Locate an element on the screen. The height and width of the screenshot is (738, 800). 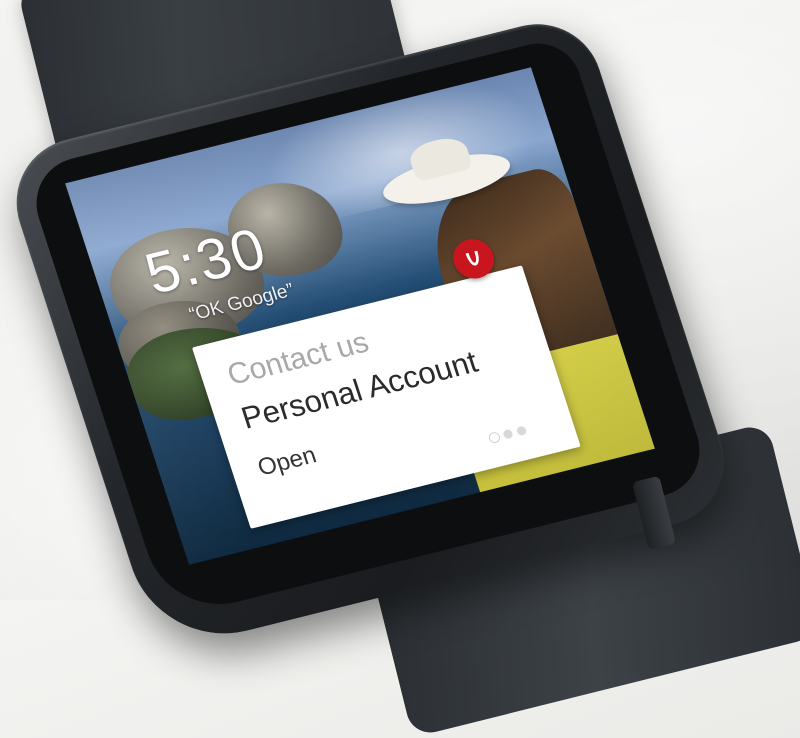
card-pager is located at coordinates (508, 434).